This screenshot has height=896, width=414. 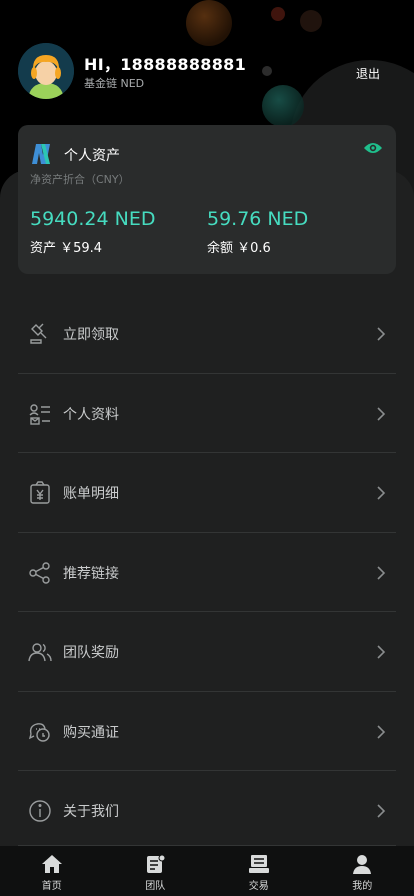 I want to click on avatar-icon, so click(x=46, y=71).